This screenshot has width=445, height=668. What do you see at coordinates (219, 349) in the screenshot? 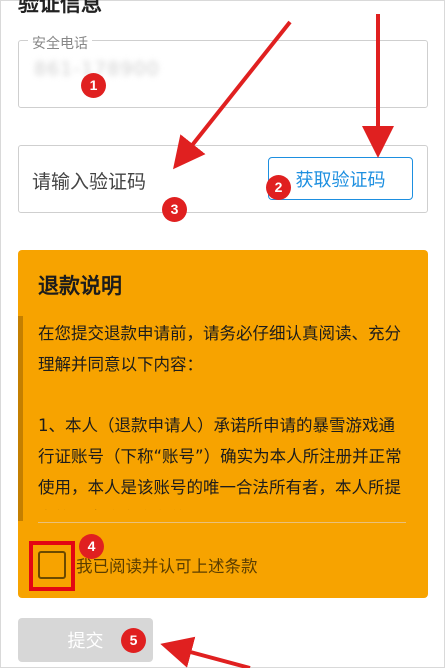
I see `refund-intro-text: 在您提交退款申请前，请务必仔细认真阅读、充分理解并同意以下内容：` at bounding box center [219, 349].